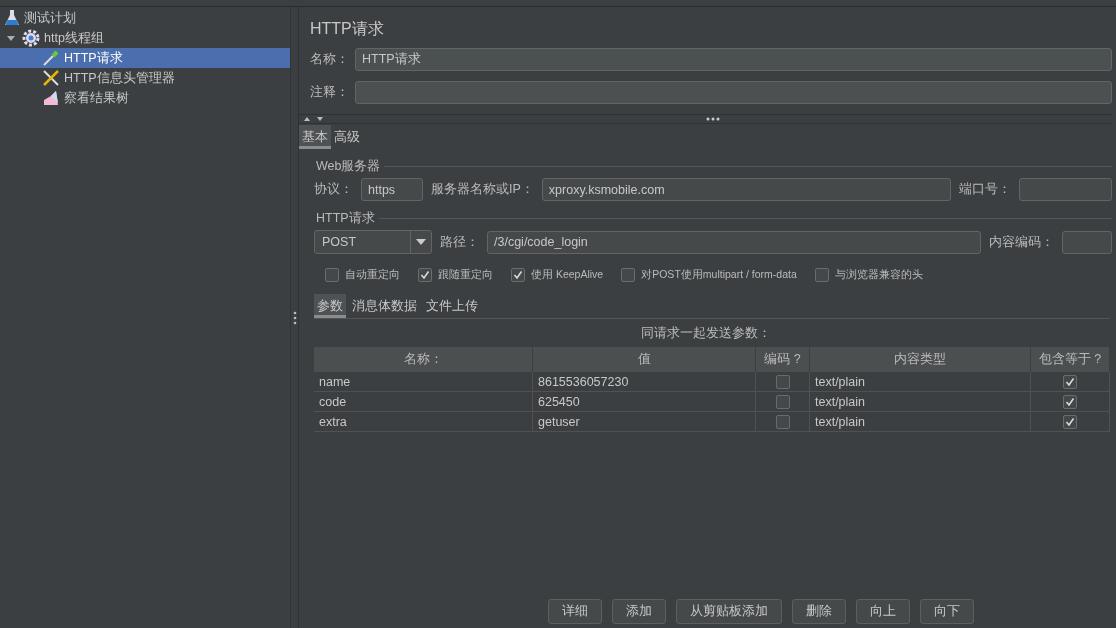 Image resolution: width=1116 pixels, height=628 pixels. What do you see at coordinates (644, 422) in the screenshot?
I see `table-cell: getuser` at bounding box center [644, 422].